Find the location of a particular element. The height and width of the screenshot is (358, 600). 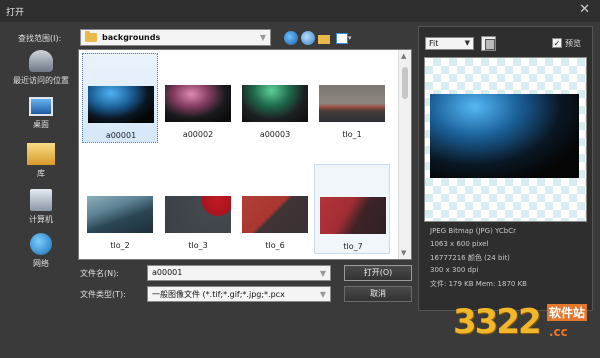

file-item-tlo_6: tlo_6 is located at coordinates (275, 209).